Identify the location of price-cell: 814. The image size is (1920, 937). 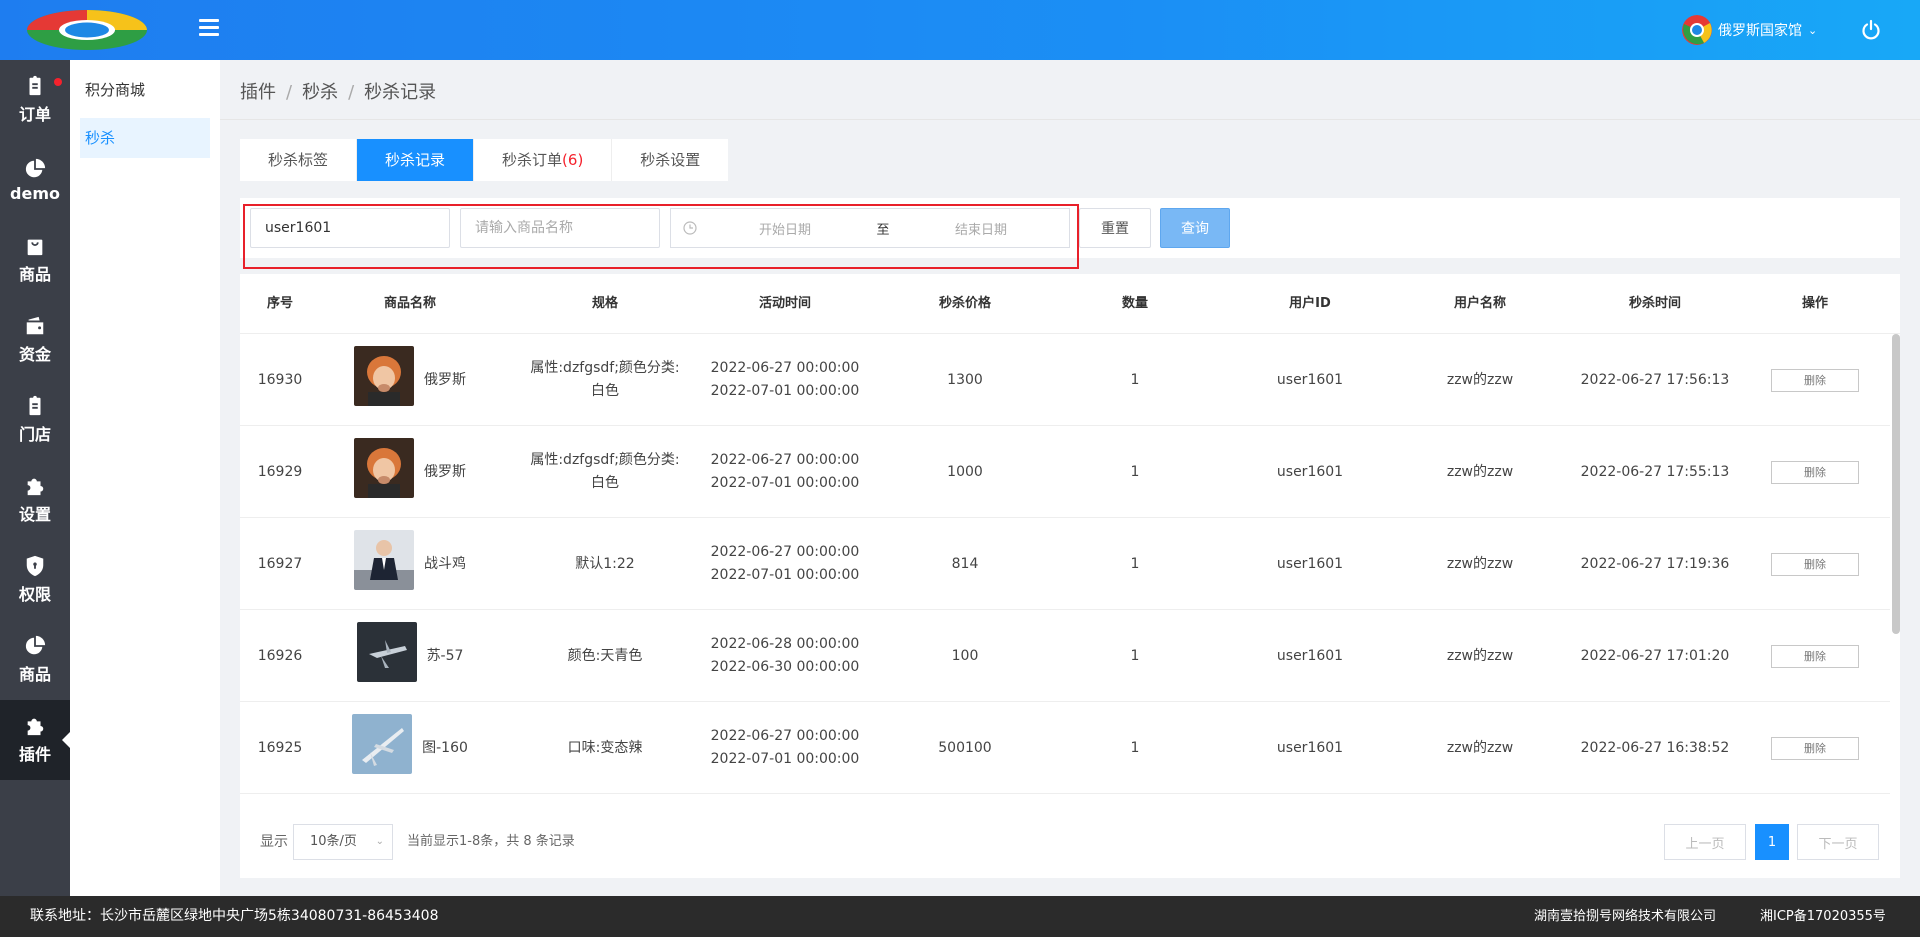
(965, 564).